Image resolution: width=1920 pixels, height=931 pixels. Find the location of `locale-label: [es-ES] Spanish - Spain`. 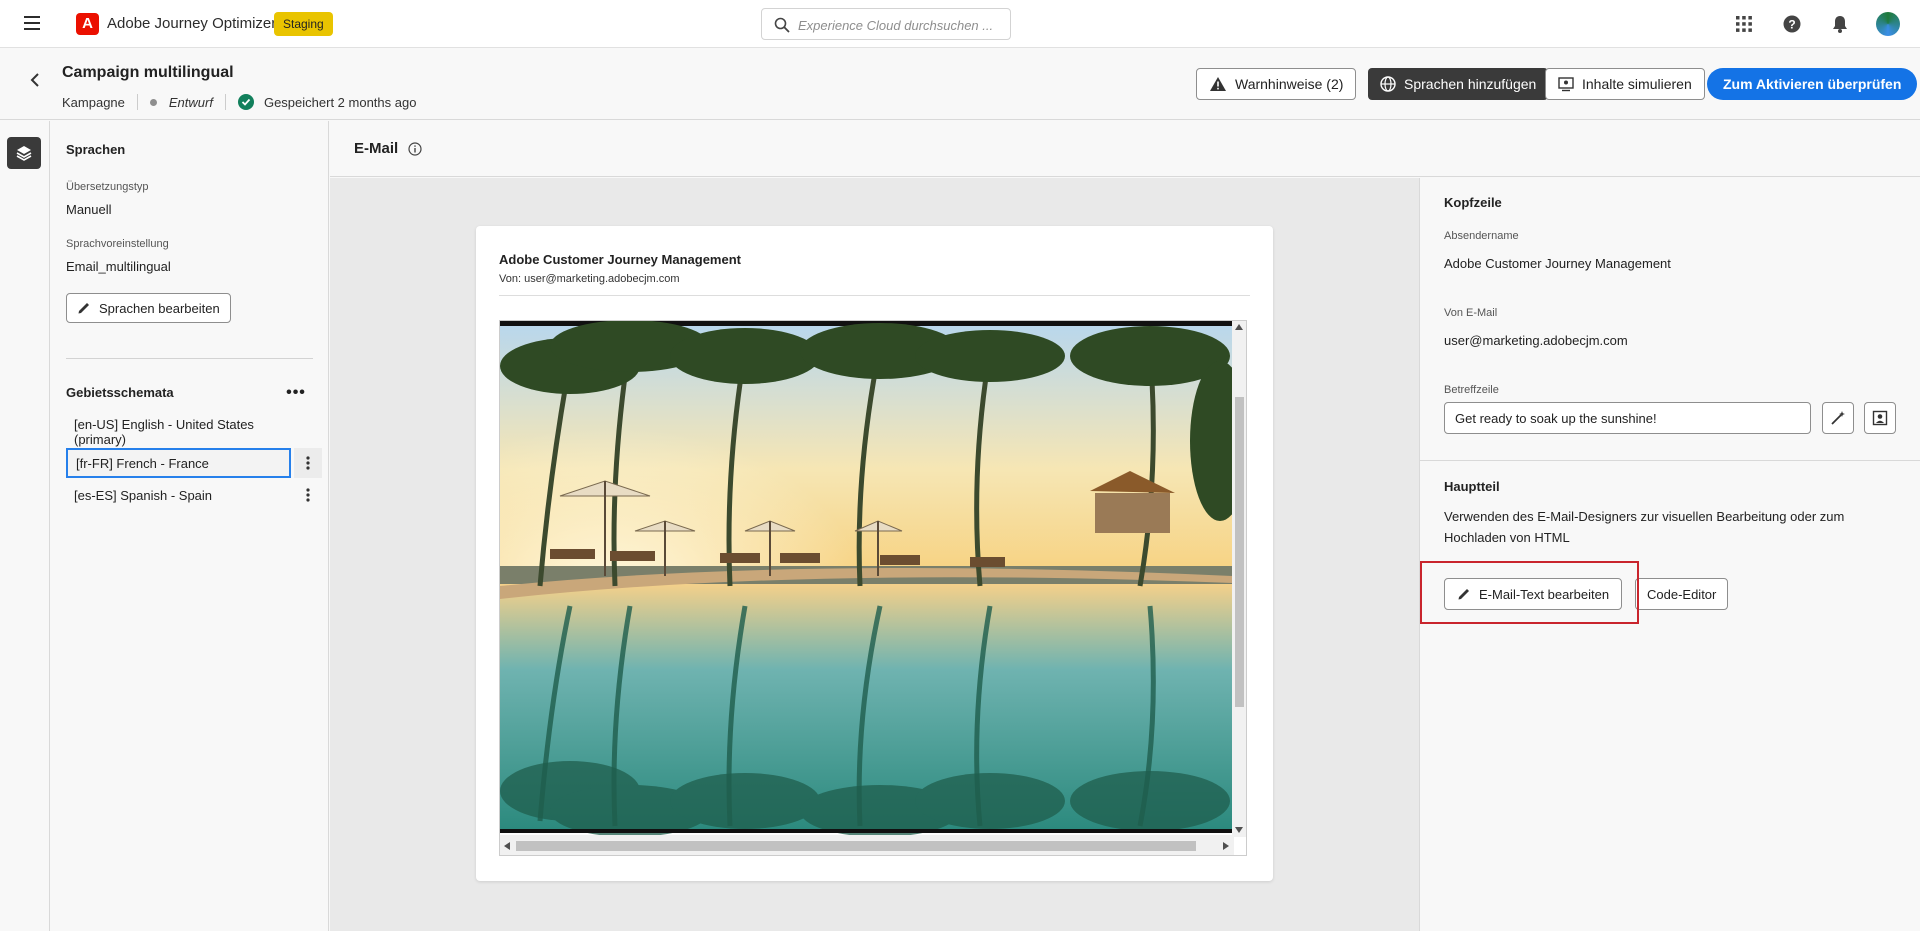

locale-label: [es-ES] Spanish - Spain is located at coordinates (143, 495).